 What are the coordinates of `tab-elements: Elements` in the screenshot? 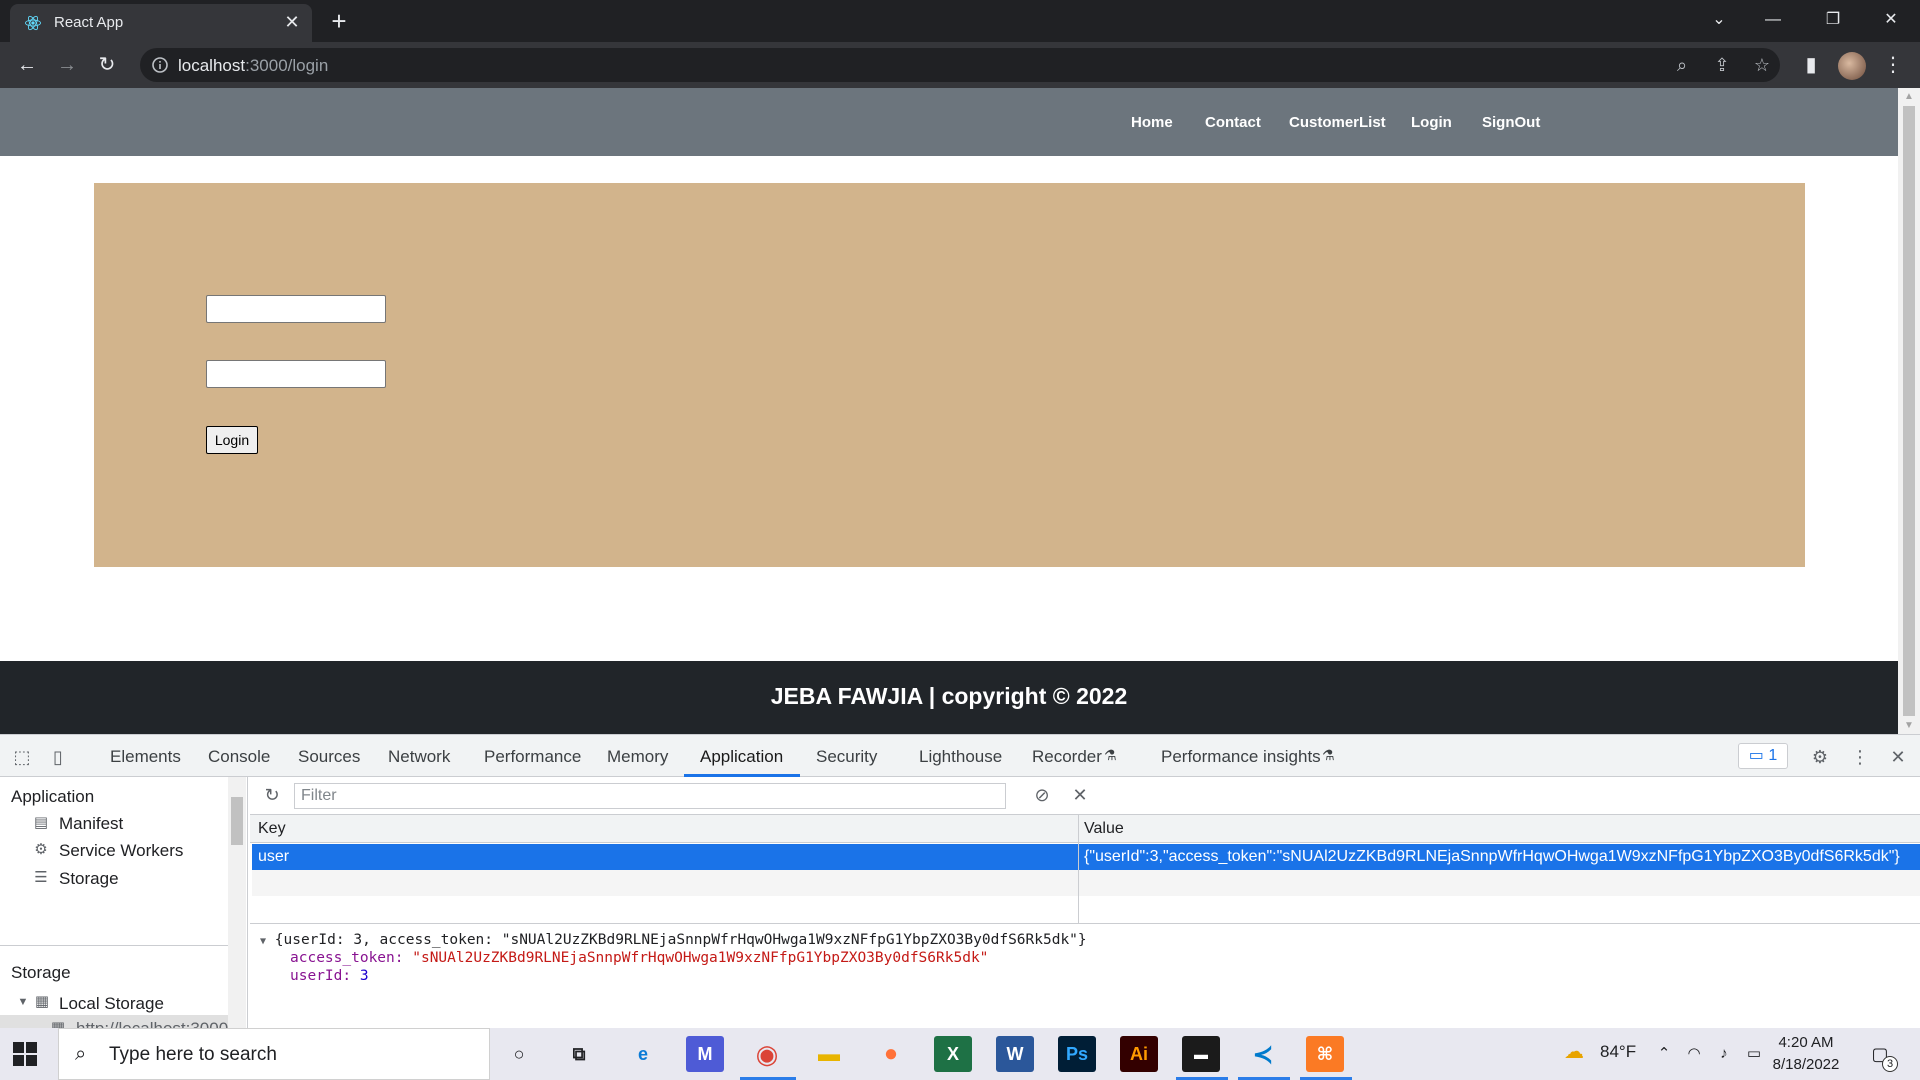 It's located at (145, 757).